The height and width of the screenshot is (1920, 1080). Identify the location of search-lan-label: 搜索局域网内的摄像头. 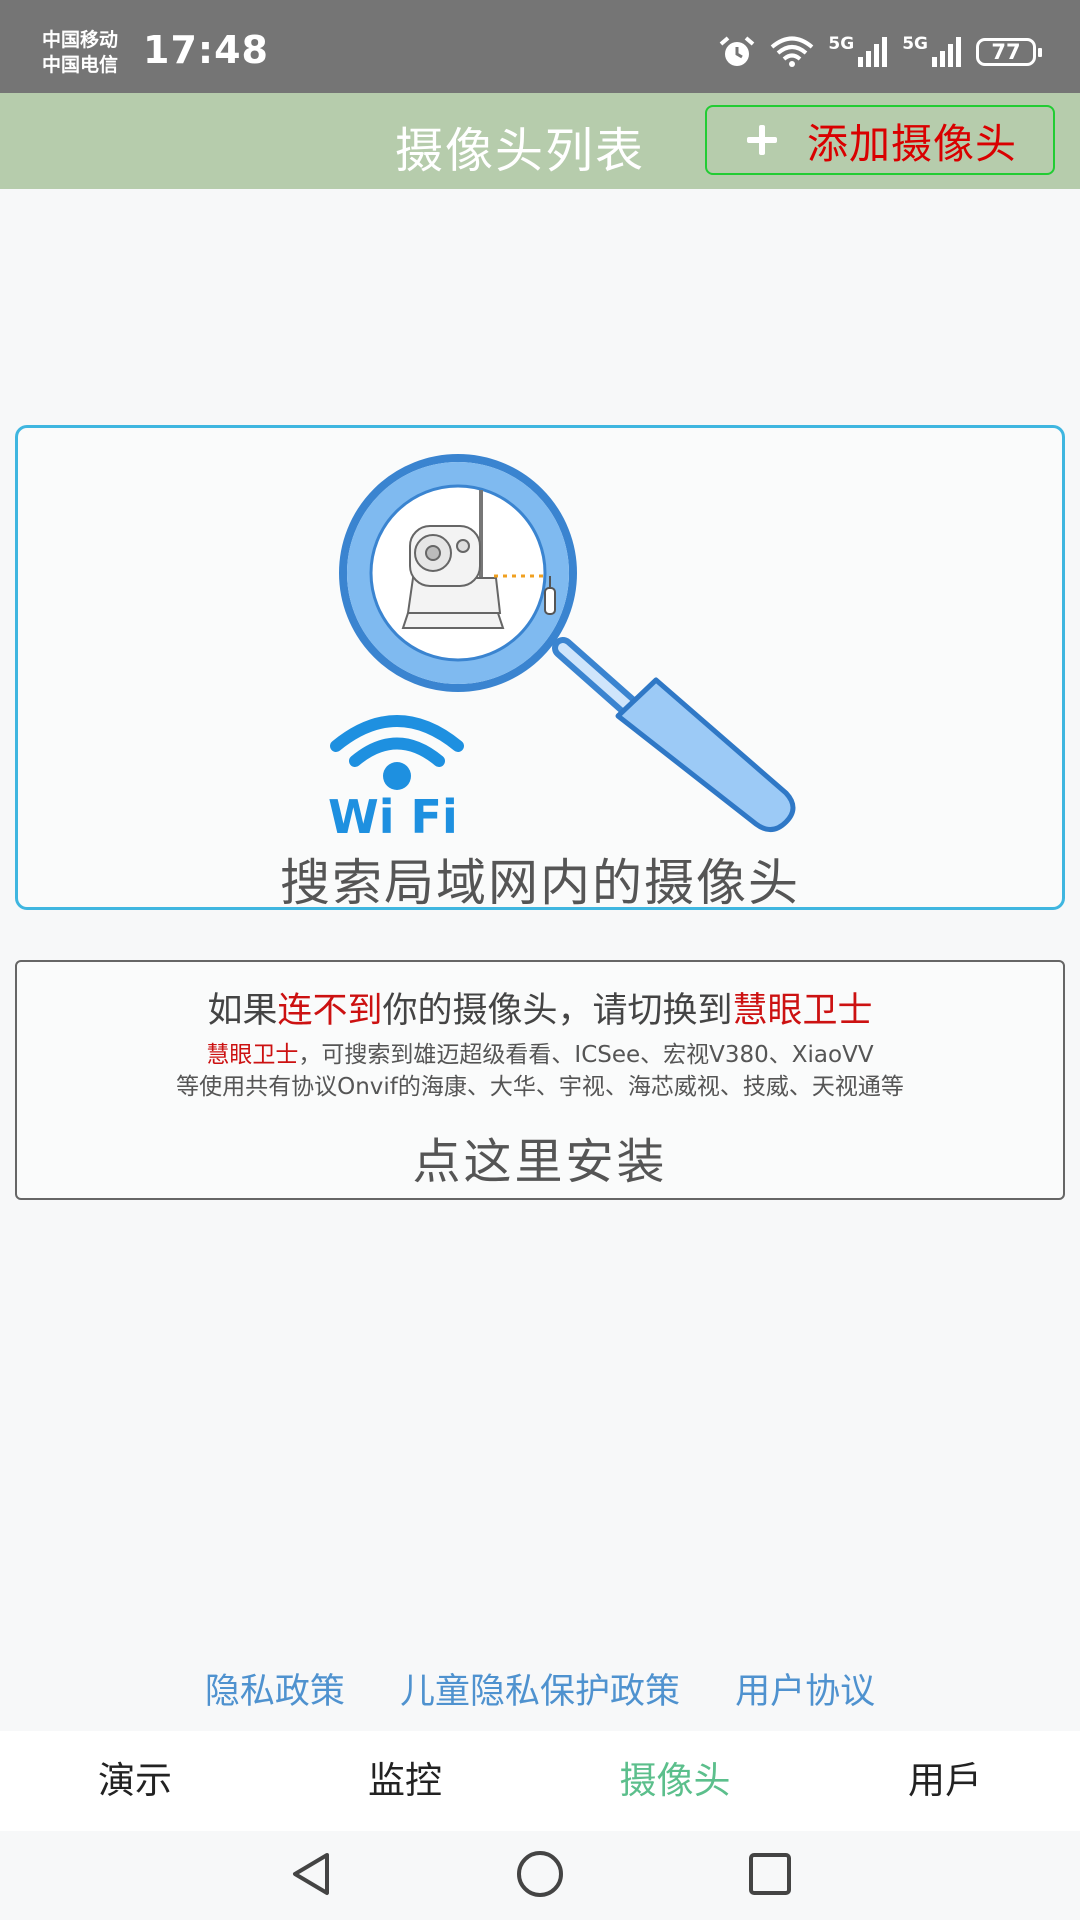
(540, 883).